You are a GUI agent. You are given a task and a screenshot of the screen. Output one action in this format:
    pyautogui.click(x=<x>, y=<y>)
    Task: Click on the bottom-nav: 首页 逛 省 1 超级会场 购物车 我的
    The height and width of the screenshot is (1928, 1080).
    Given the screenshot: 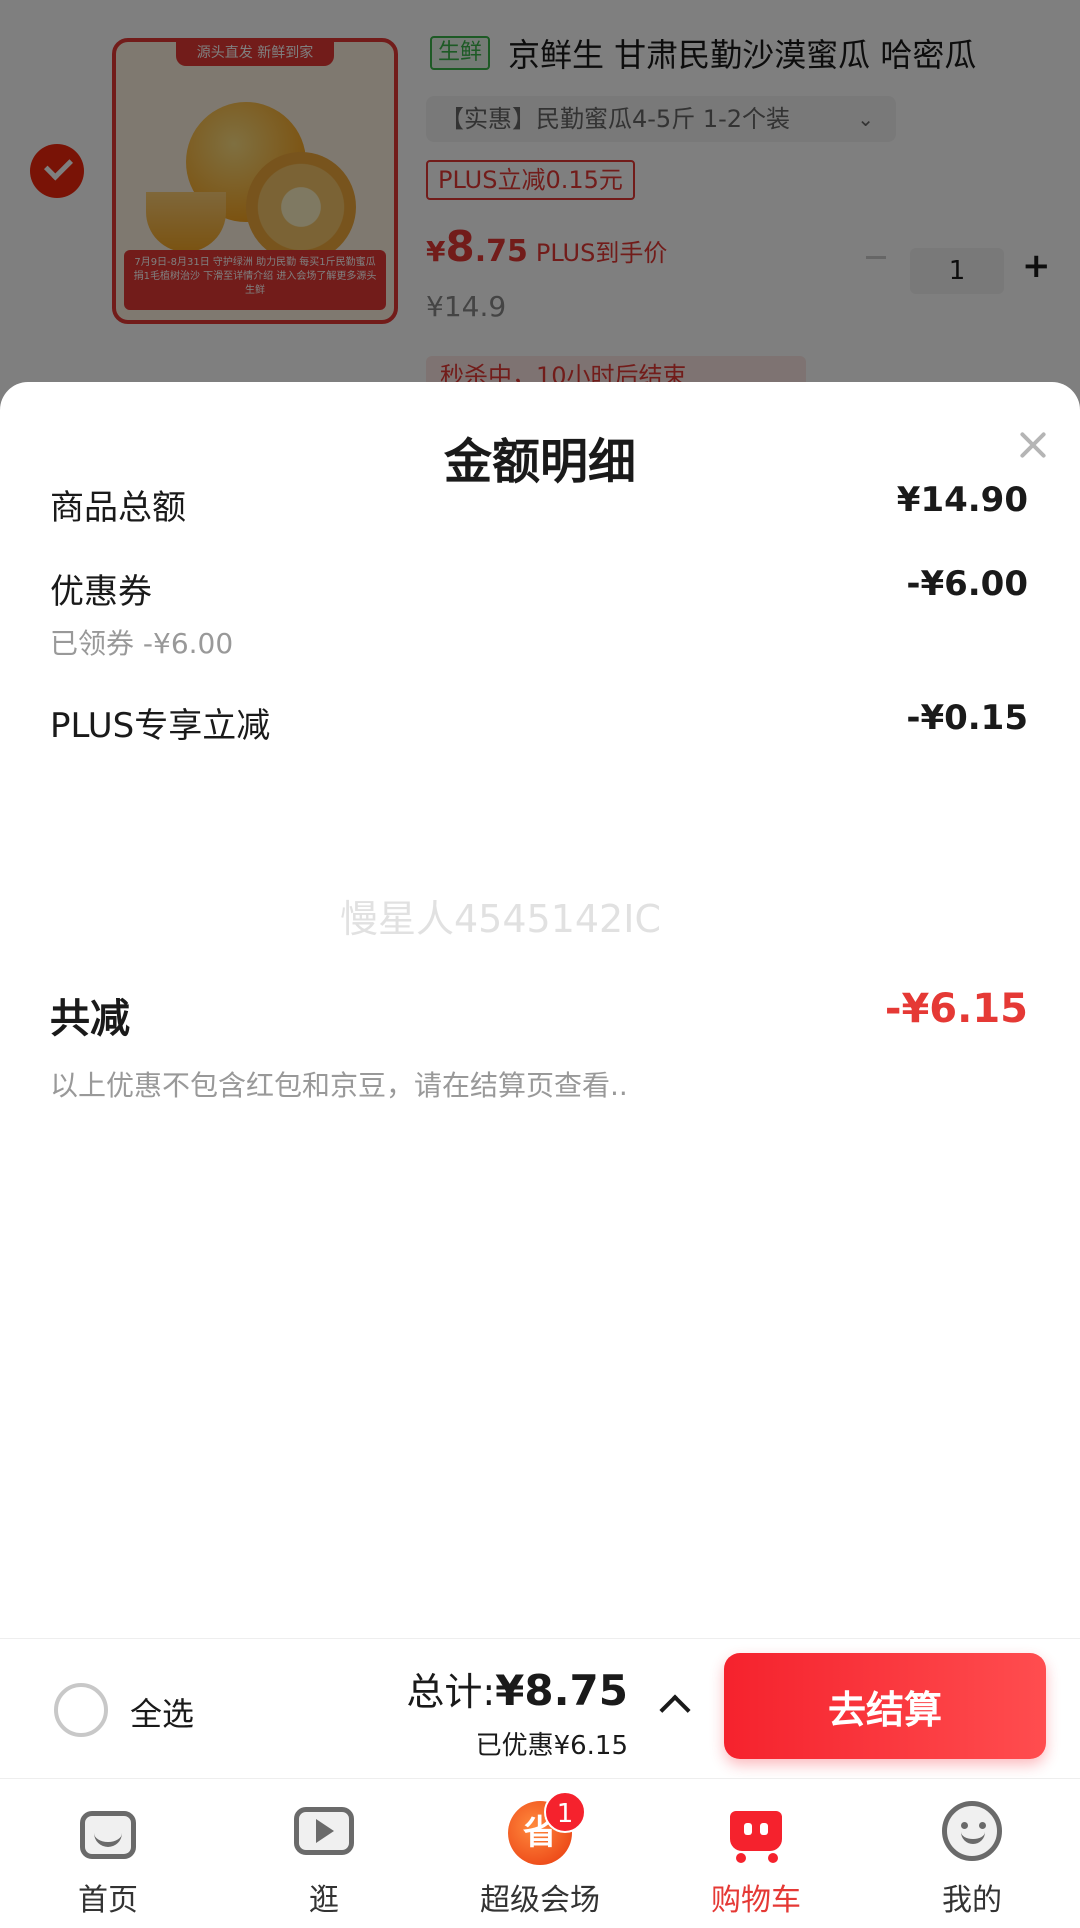 What is the action you would take?
    pyautogui.click(x=540, y=1853)
    